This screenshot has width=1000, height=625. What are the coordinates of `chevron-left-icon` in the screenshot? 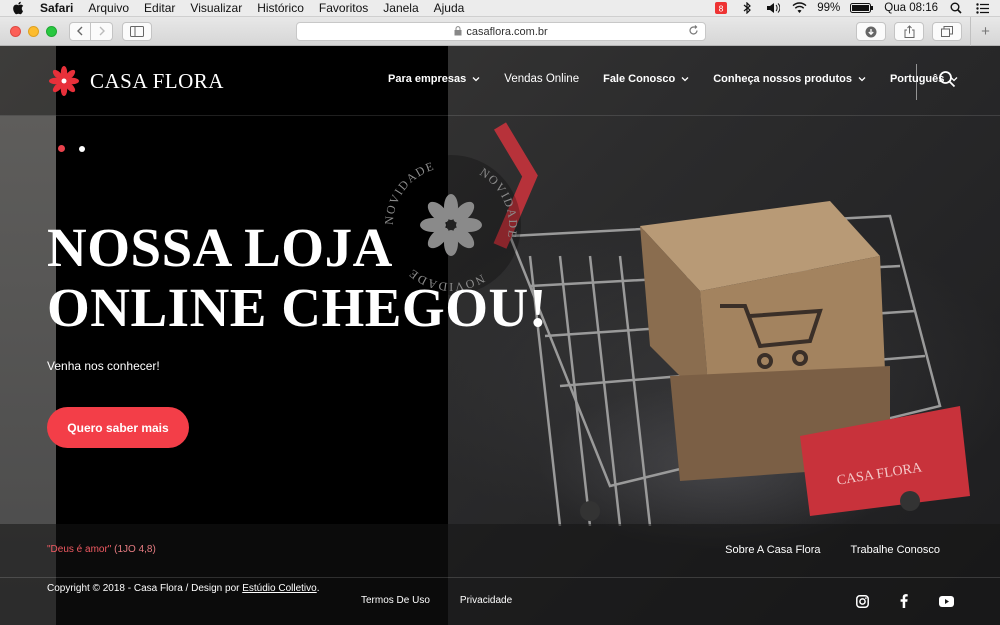 It's located at (80, 31).